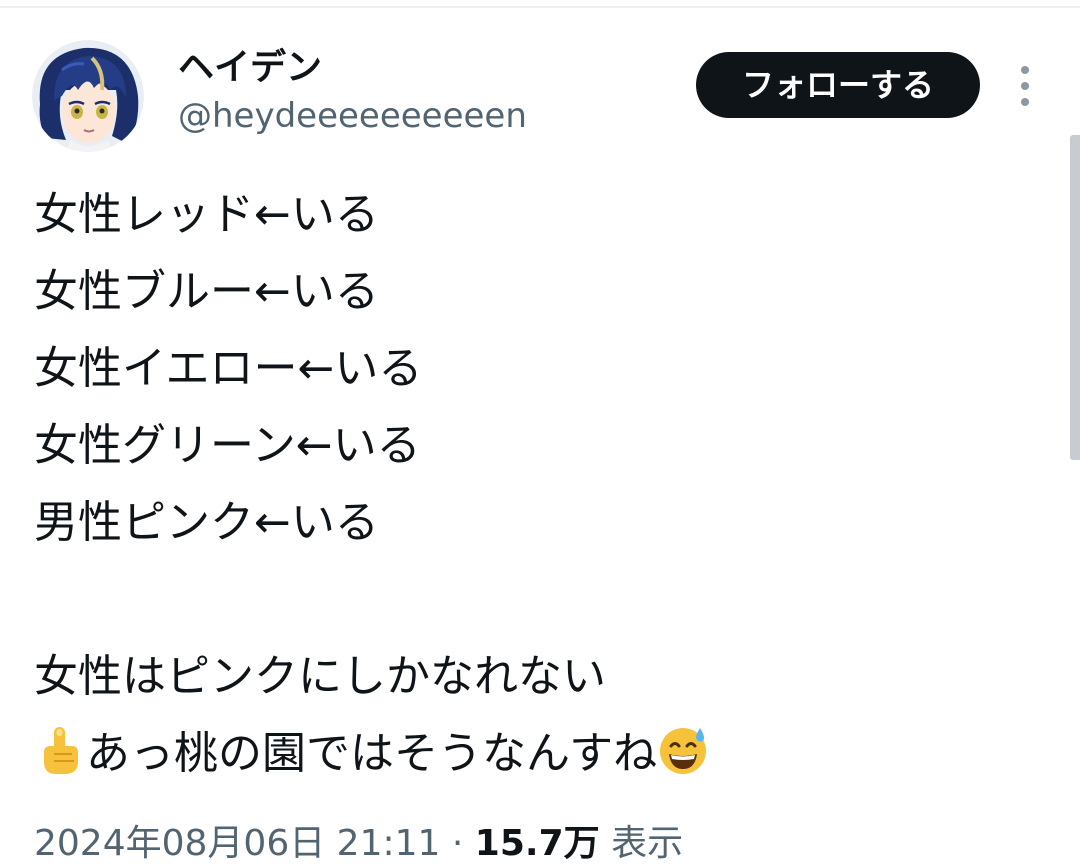 The width and height of the screenshot is (1080, 865). What do you see at coordinates (683, 749) in the screenshot?
I see `grinning-face-with-sweat-icon` at bounding box center [683, 749].